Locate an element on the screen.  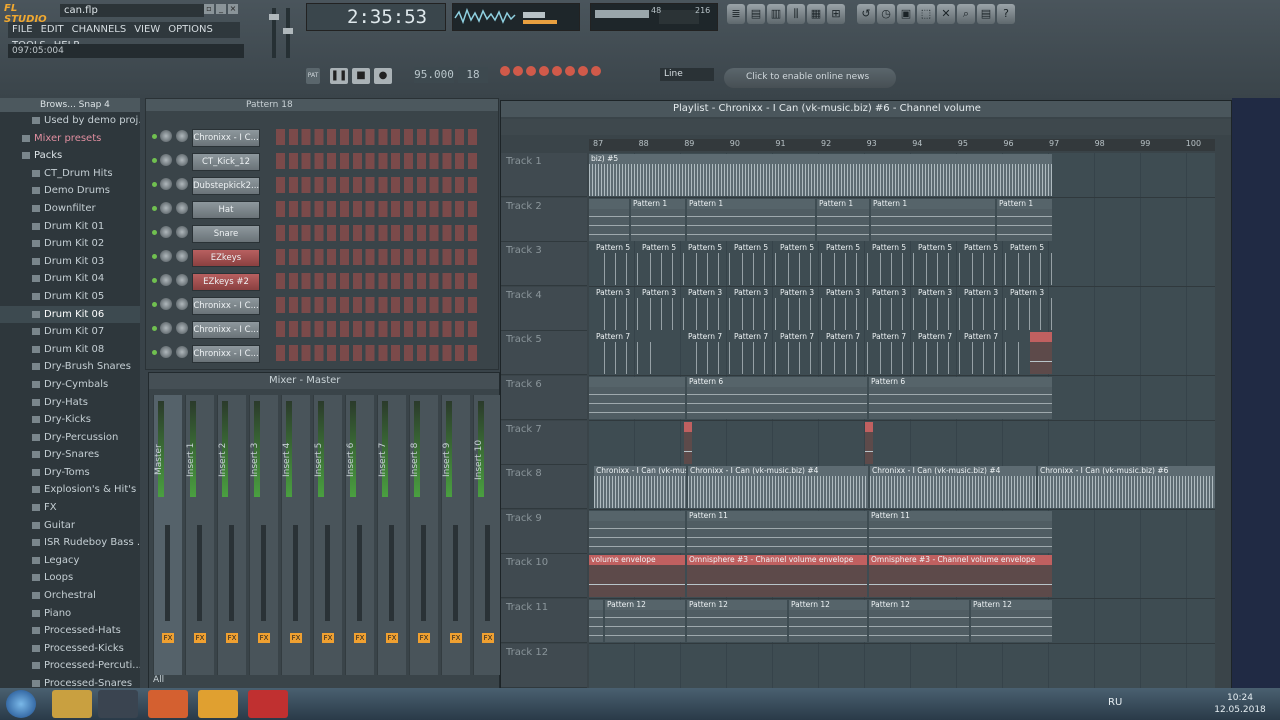
explorer-icon is located at coordinates (72, 704).